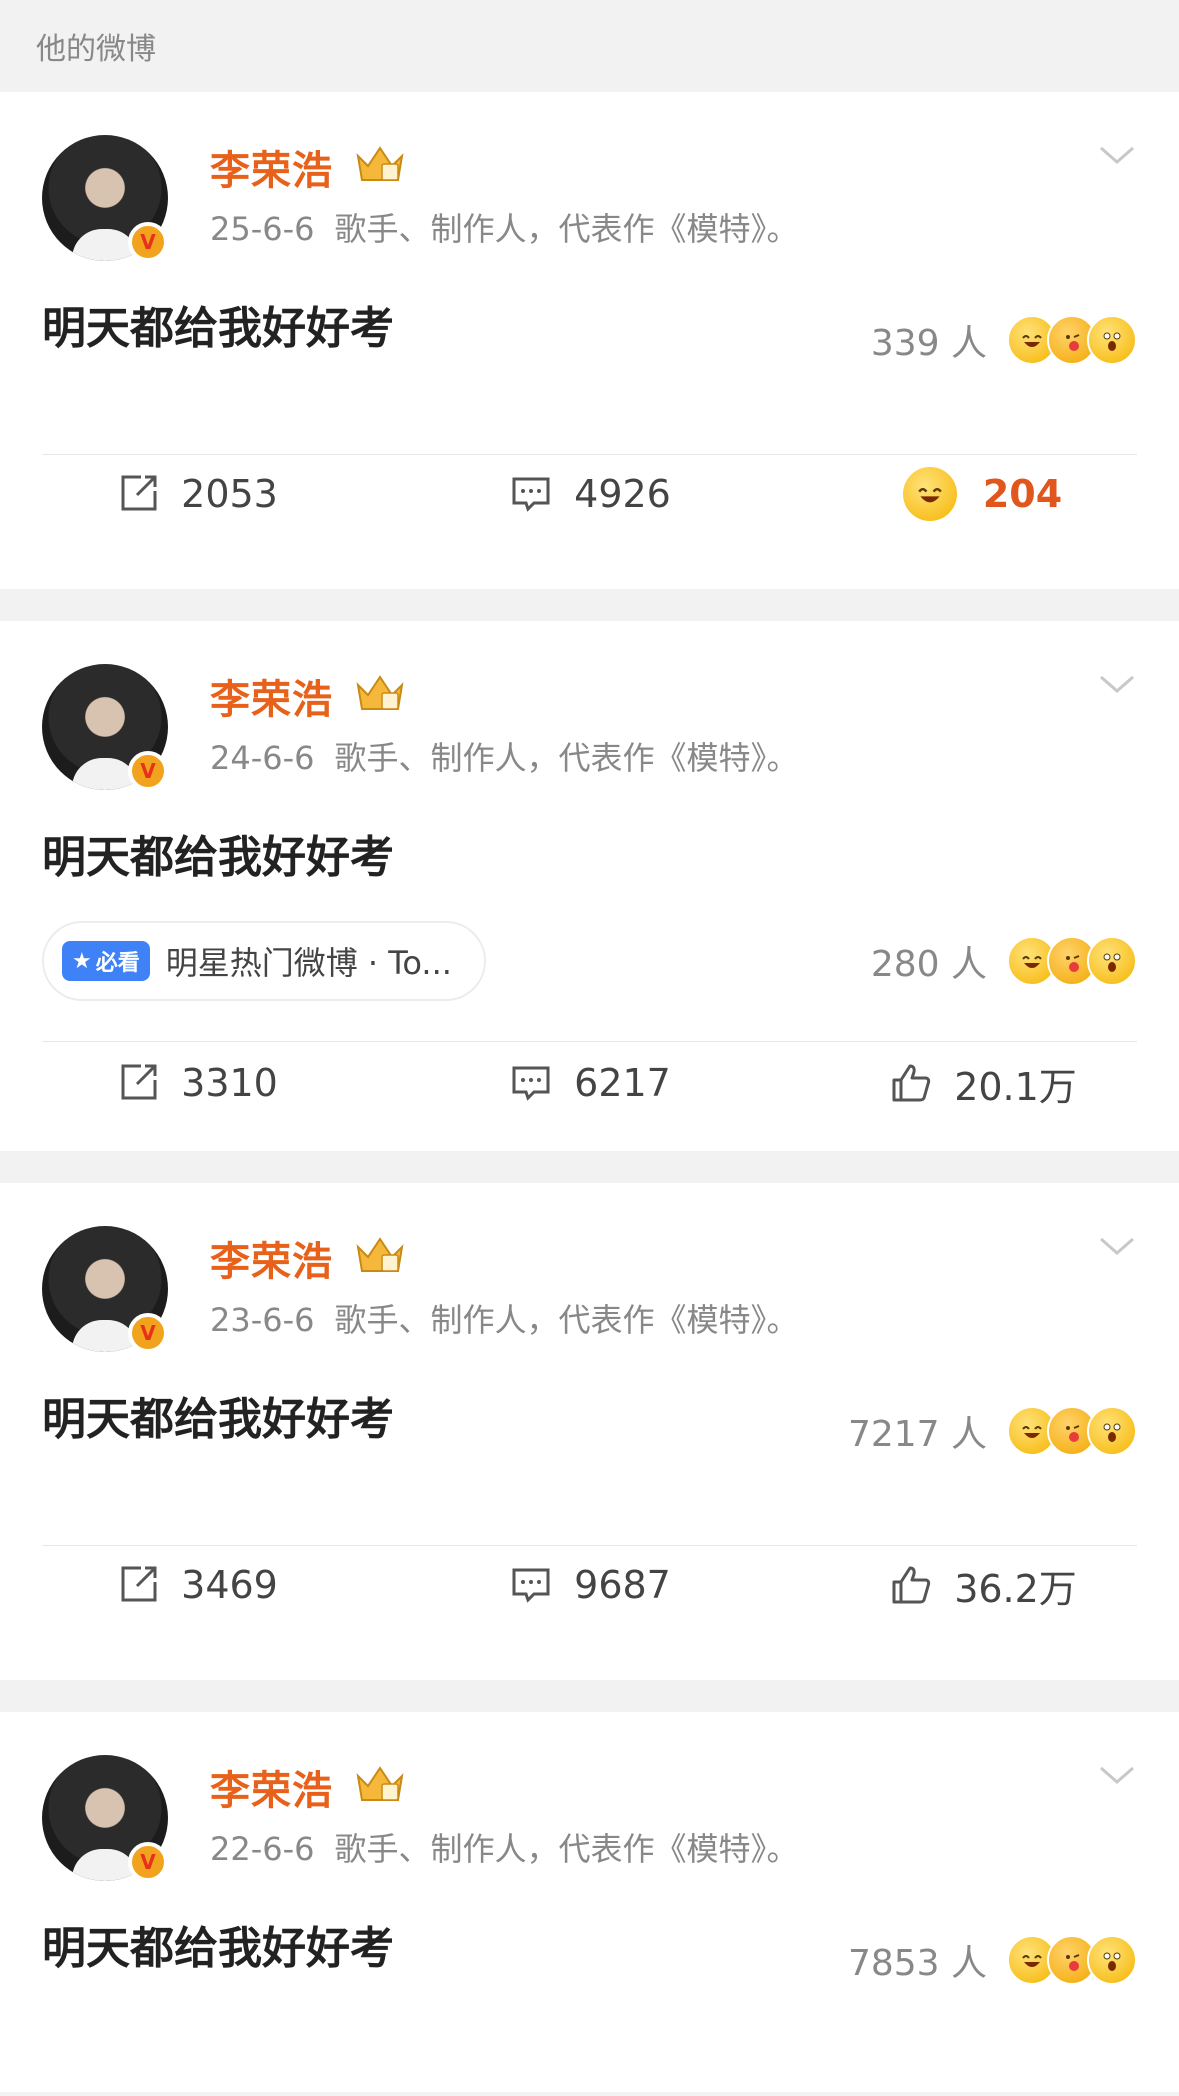  What do you see at coordinates (262, 1849) in the screenshot?
I see `post-date: 22-6-6` at bounding box center [262, 1849].